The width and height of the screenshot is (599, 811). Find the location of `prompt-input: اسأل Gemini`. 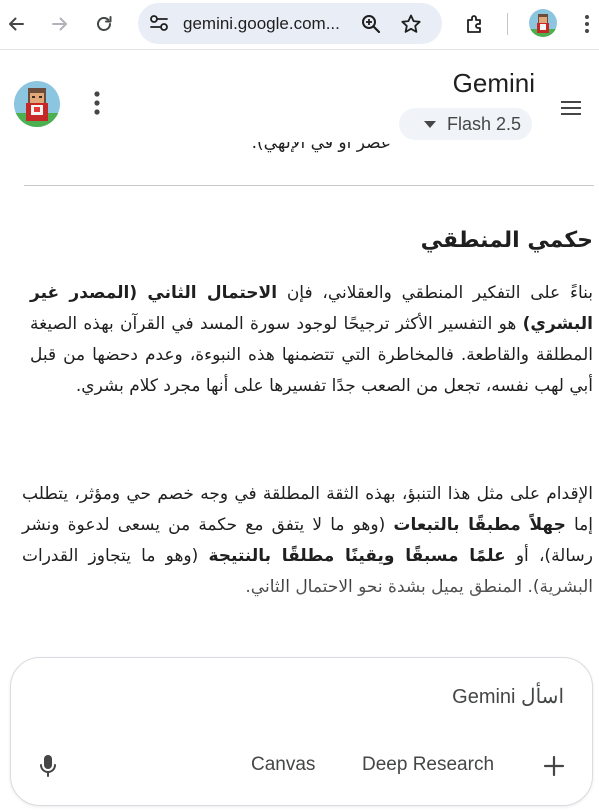

prompt-input: اسأل Gemini is located at coordinates (508, 696).